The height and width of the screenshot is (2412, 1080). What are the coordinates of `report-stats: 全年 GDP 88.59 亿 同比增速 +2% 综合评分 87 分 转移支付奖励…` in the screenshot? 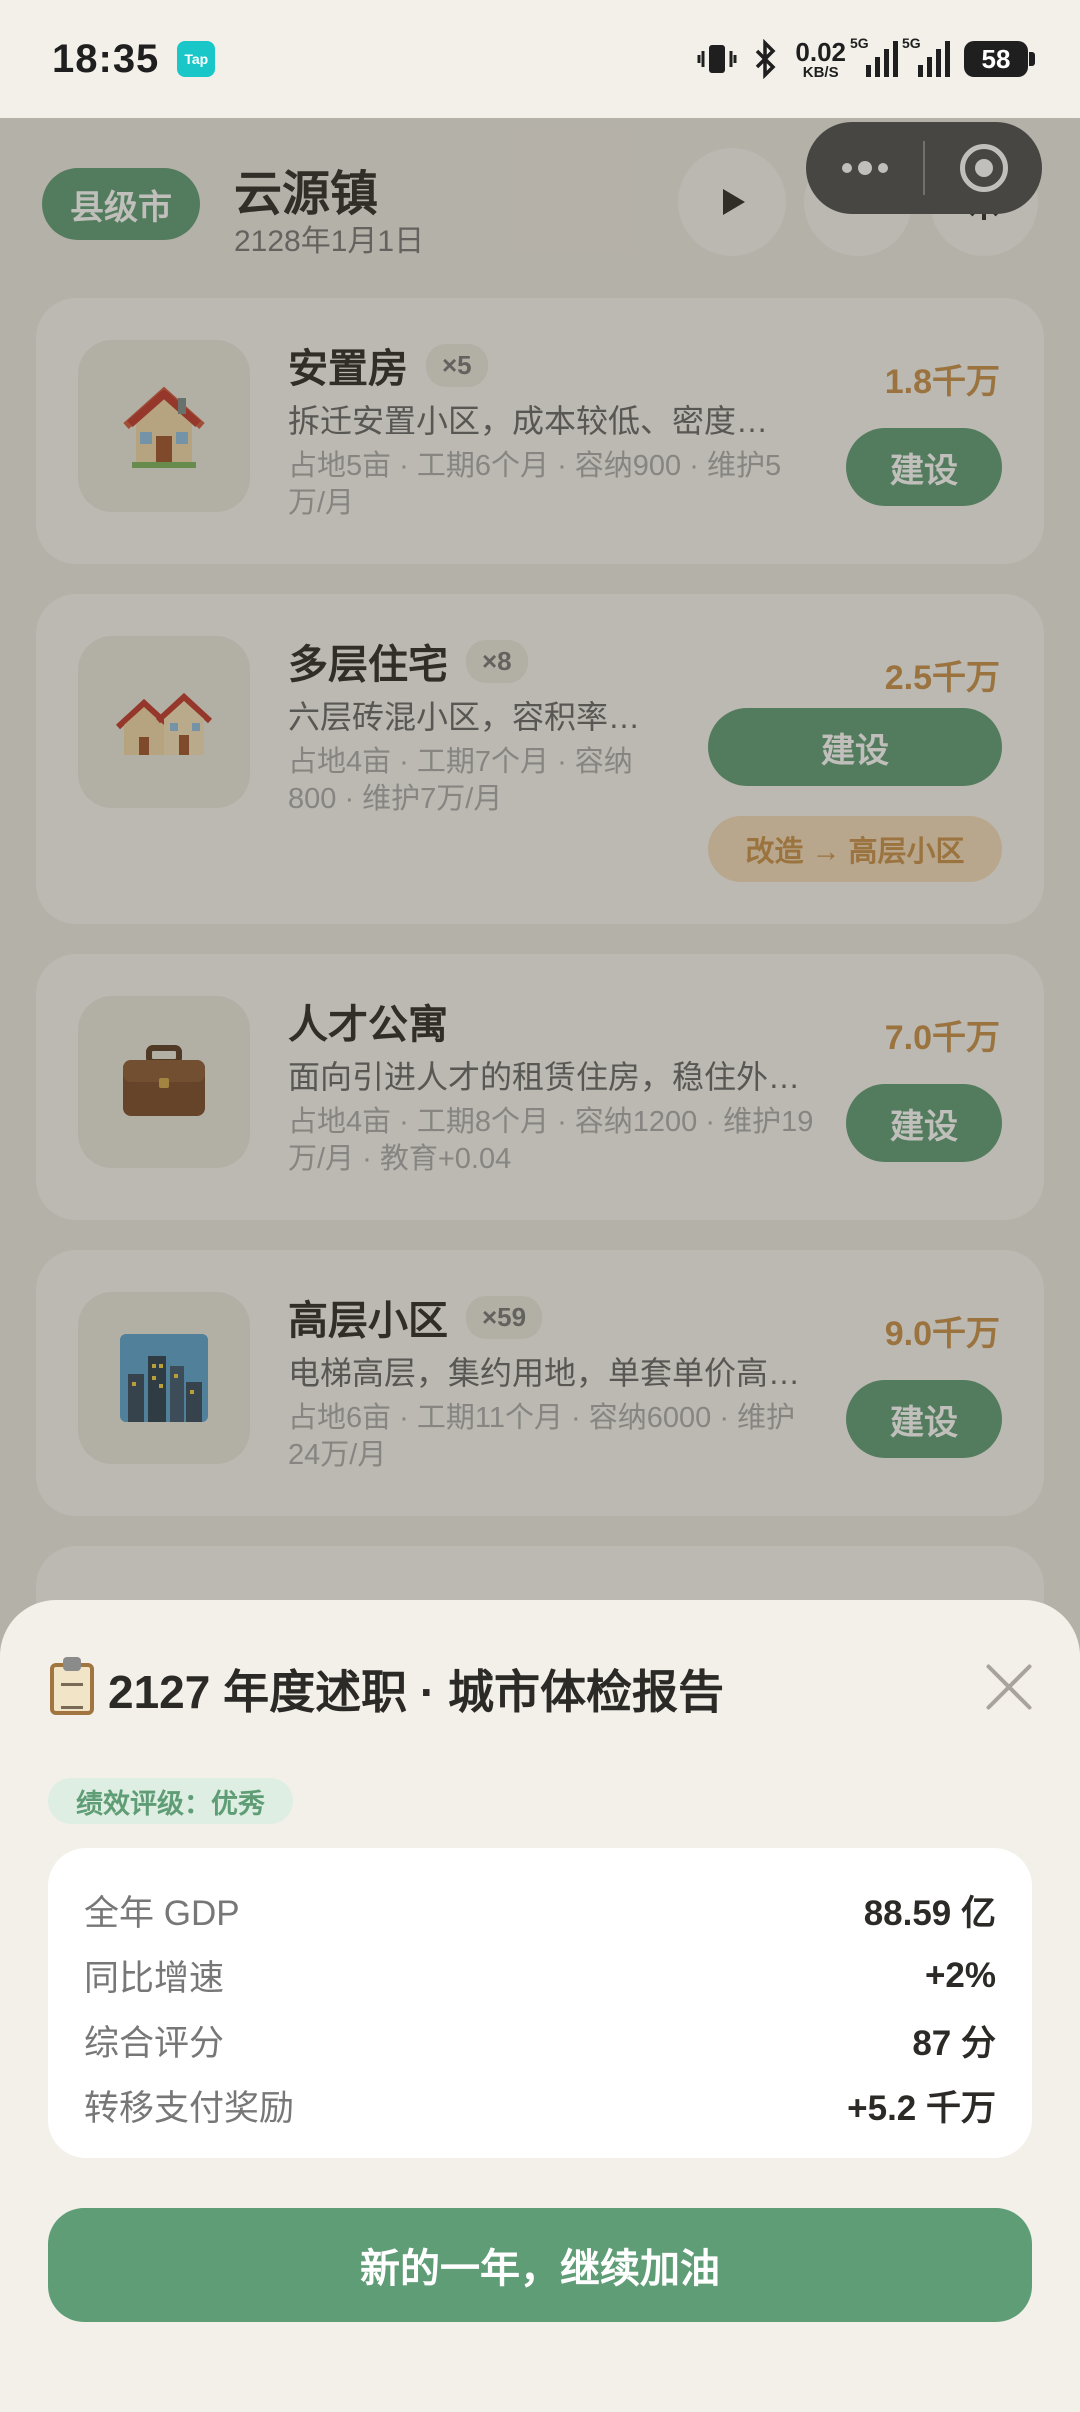 It's located at (540, 2003).